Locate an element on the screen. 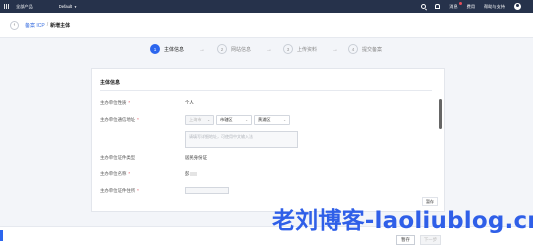 Image resolution: width=533 pixels, height=252 pixels. back-icon: ‹ is located at coordinates (14, 25).